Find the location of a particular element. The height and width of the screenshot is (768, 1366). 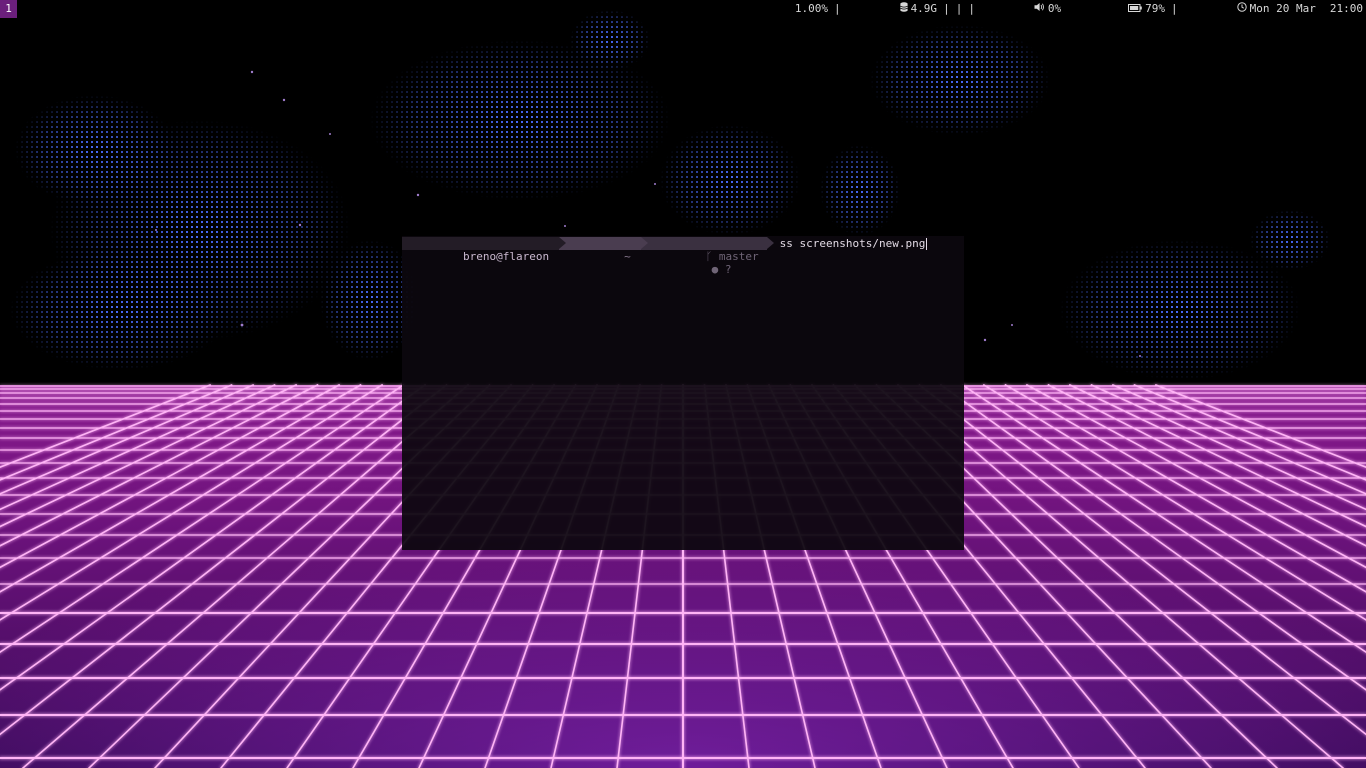

prompt-git: ᚴ master ● ? is located at coordinates (707, 256).